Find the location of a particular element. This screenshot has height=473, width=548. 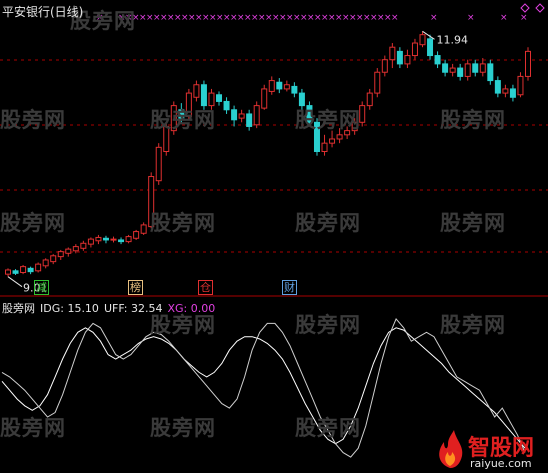

signal-label: 仓 is located at coordinates (205, 287).